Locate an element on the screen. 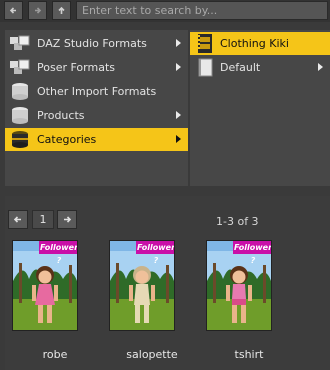 The image size is (330, 370). next-page-button is located at coordinates (67, 219).